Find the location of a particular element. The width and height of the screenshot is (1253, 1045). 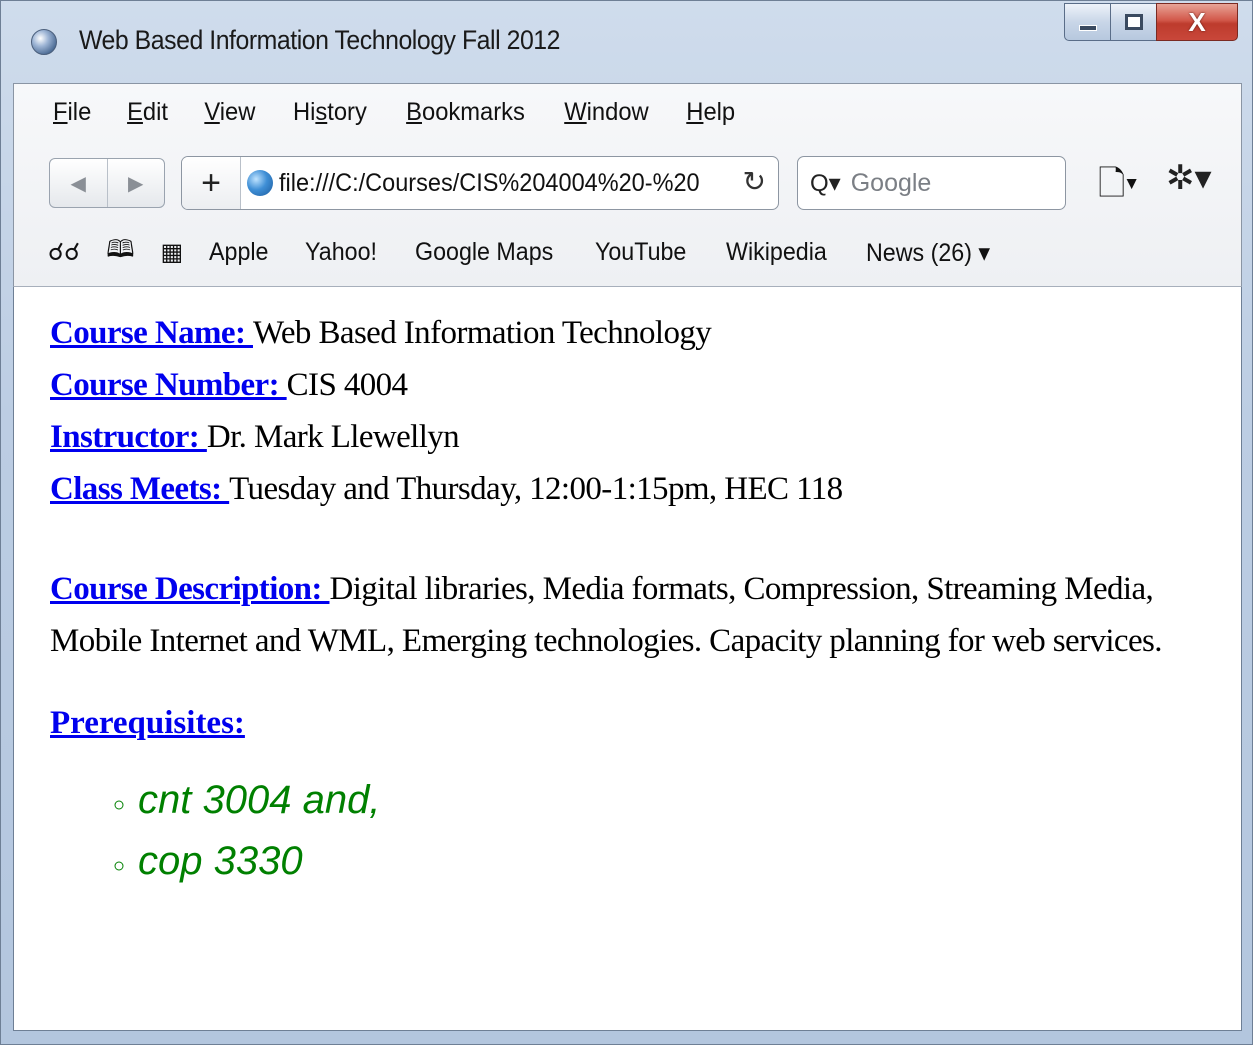

menu-history-rest-a: Hi is located at coordinates (304, 112).